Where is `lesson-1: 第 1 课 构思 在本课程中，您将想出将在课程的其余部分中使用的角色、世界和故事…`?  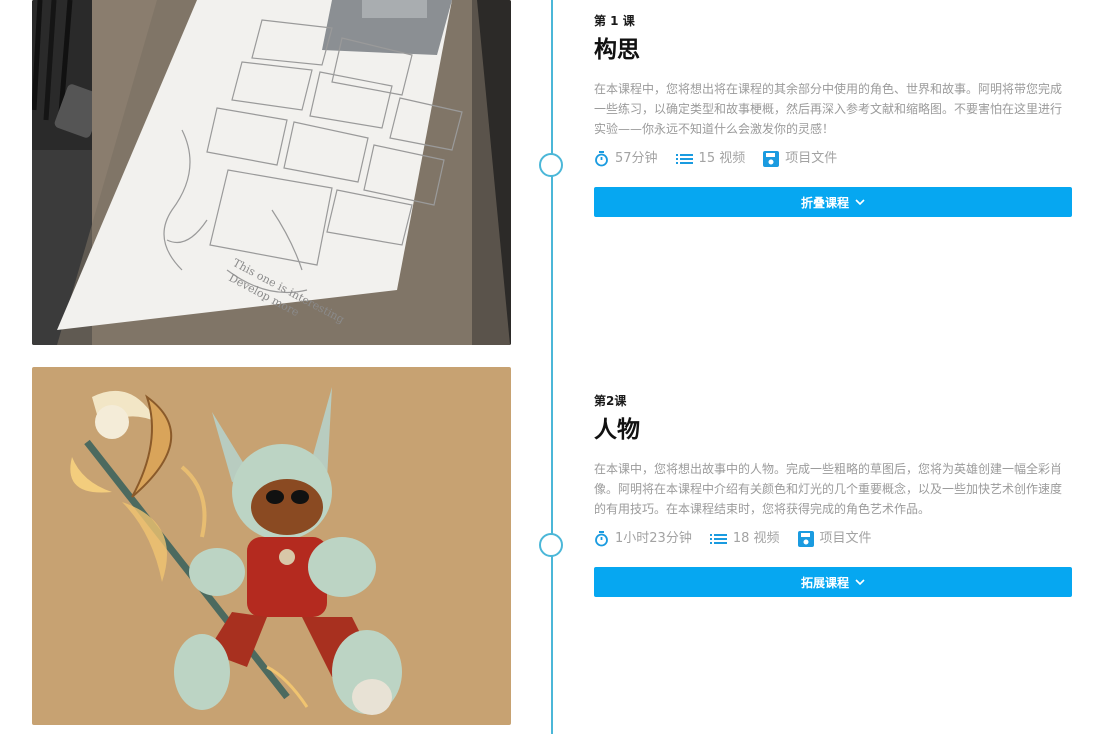
lesson-1: 第 1 课 构思 在本课程中，您将想出将在课程的其余部分中使用的角色、世界和故事… is located at coordinates (833, 115).